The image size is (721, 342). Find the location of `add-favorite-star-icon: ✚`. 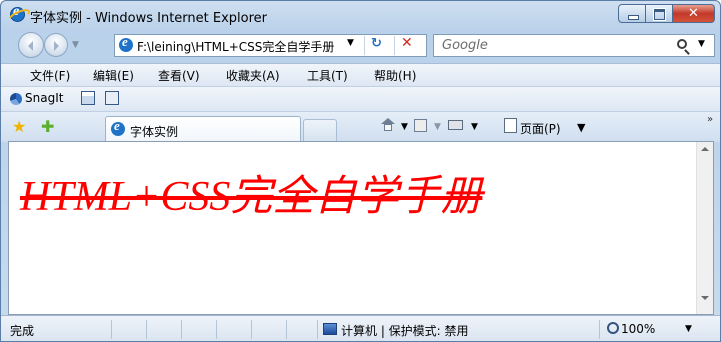

add-favorite-star-icon: ✚ is located at coordinates (47, 126).